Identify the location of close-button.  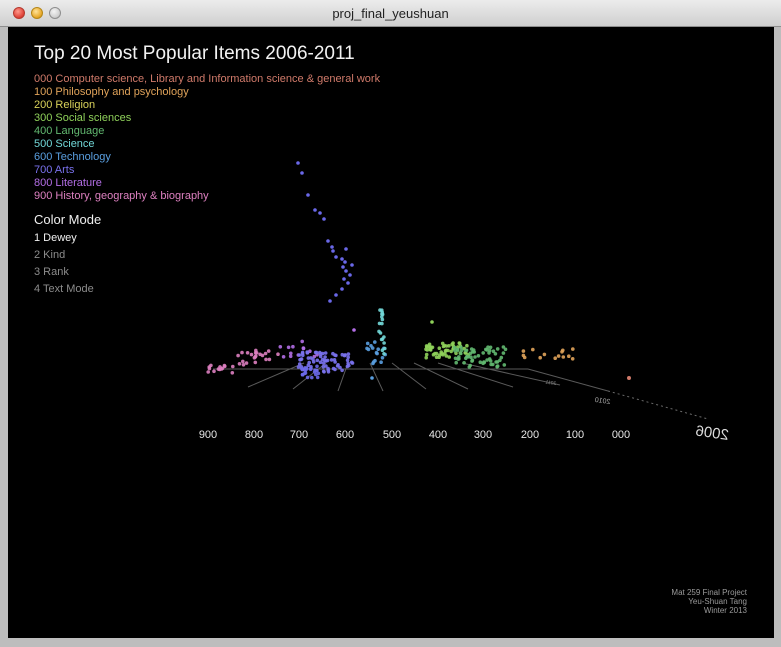
(19, 13).